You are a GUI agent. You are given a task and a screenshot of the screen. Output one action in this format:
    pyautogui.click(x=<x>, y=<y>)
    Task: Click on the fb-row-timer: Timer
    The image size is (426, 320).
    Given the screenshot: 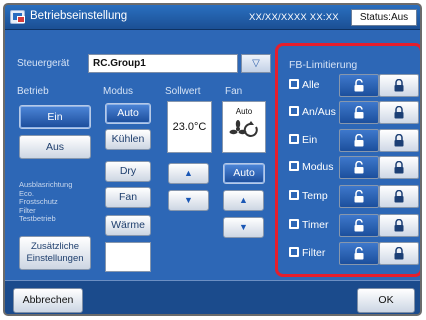 What is the action you would take?
    pyautogui.click(x=352, y=225)
    